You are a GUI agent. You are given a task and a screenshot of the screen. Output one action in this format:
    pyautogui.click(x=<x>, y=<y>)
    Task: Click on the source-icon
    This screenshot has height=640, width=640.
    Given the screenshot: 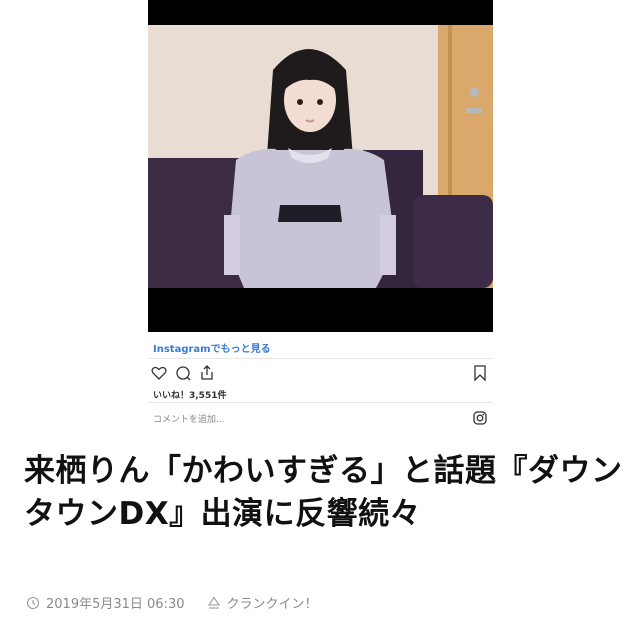 What is the action you would take?
    pyautogui.click(x=214, y=603)
    